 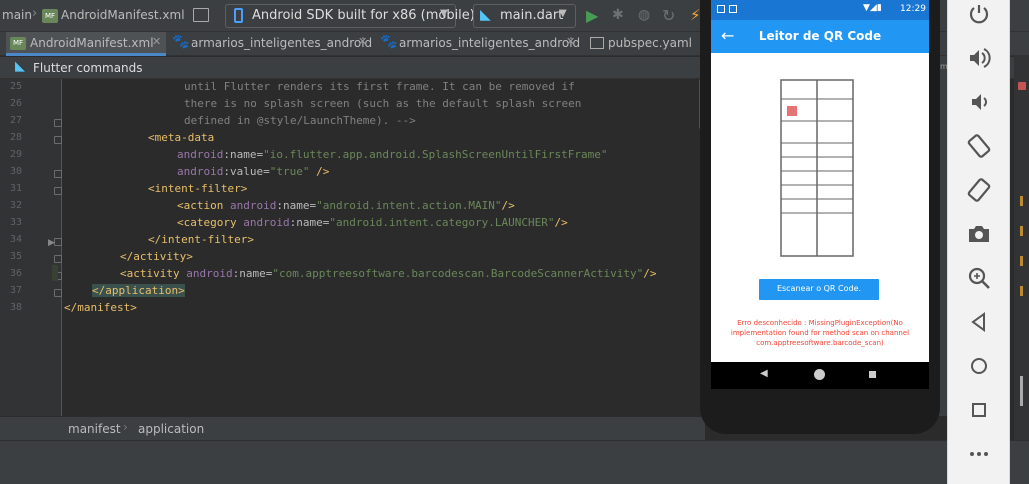 What do you see at coordinates (532, 15) in the screenshot?
I see `run-config-name: main.dart` at bounding box center [532, 15].